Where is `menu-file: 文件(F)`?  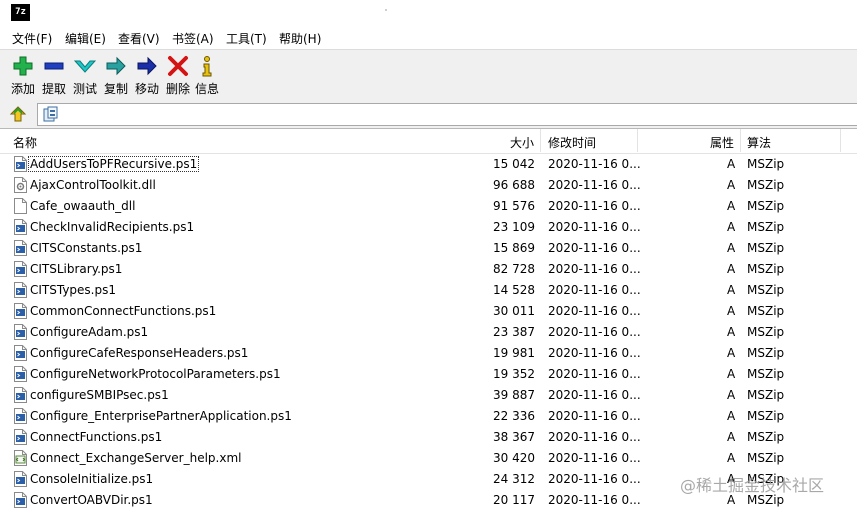 menu-file: 文件(F) is located at coordinates (32, 38).